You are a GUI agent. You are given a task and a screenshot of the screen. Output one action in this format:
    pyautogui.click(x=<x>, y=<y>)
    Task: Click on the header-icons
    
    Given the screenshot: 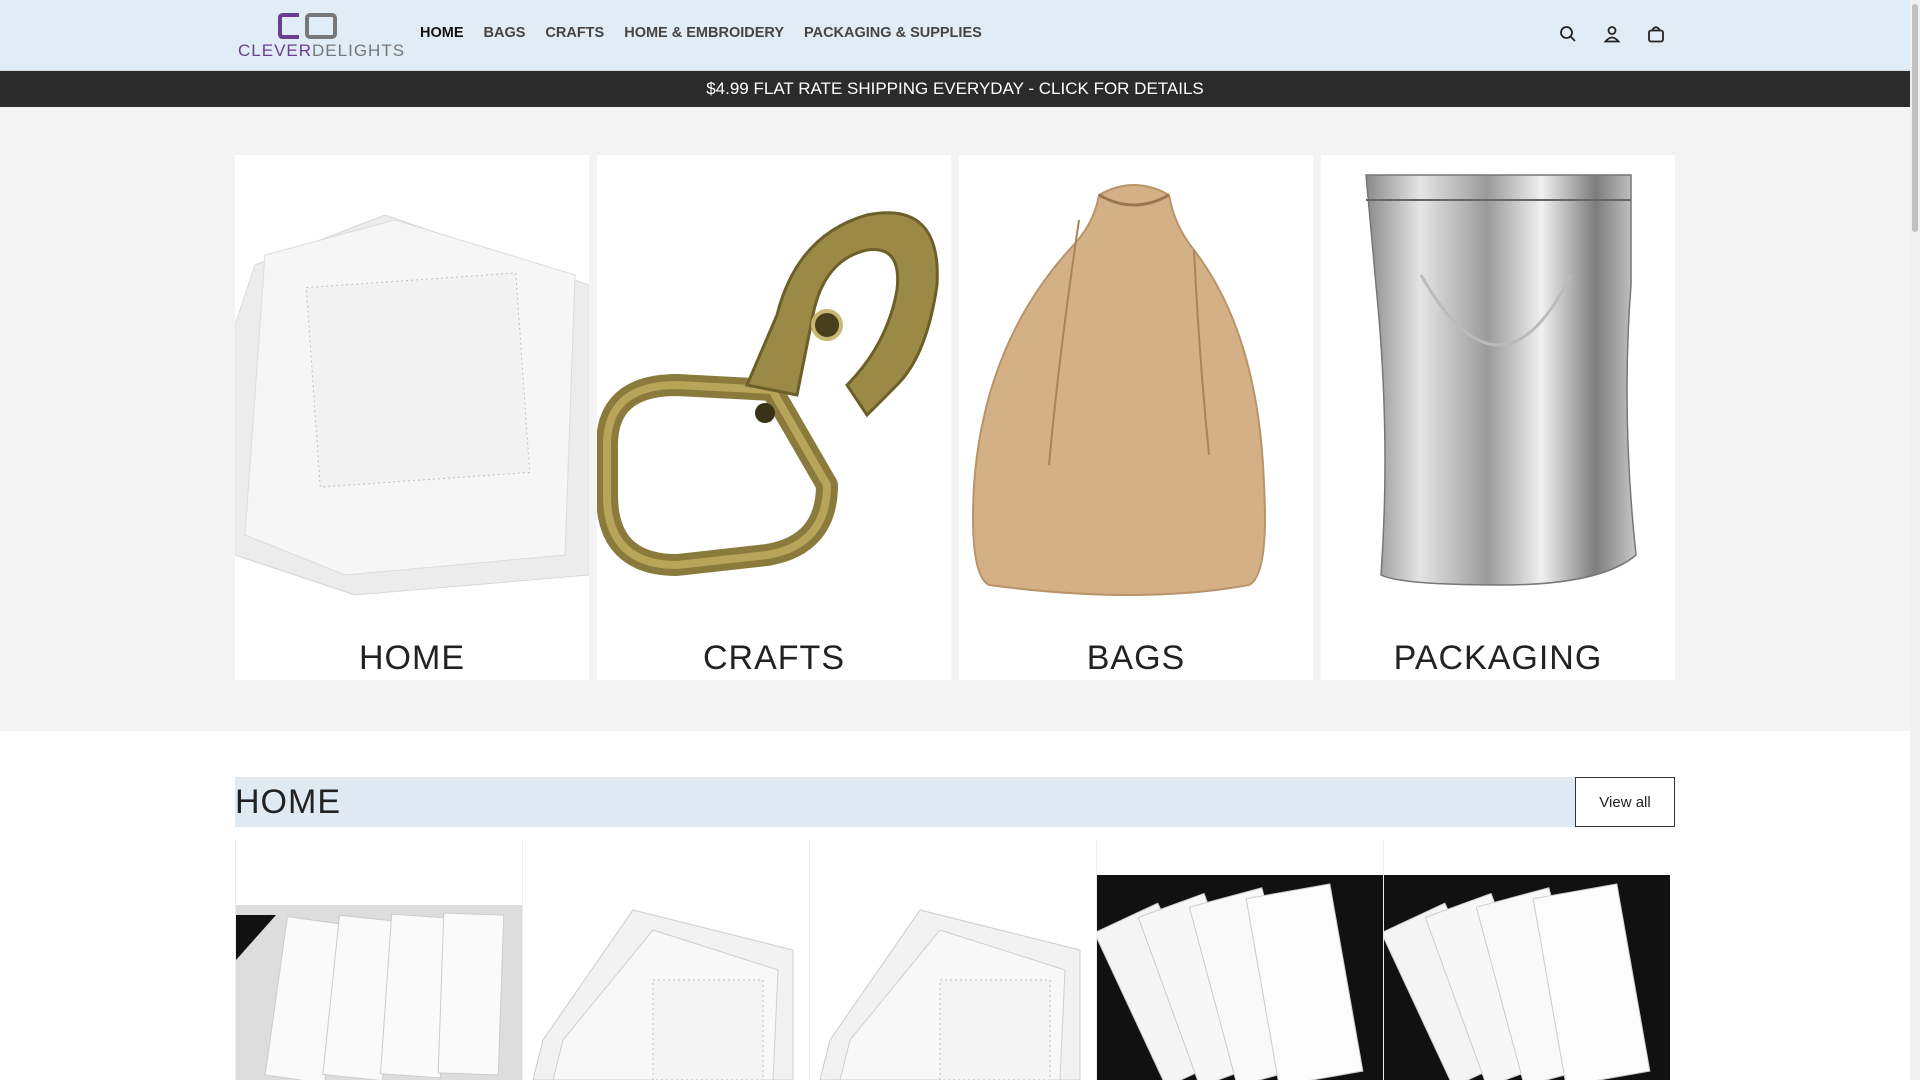 What is the action you would take?
    pyautogui.click(x=1612, y=34)
    